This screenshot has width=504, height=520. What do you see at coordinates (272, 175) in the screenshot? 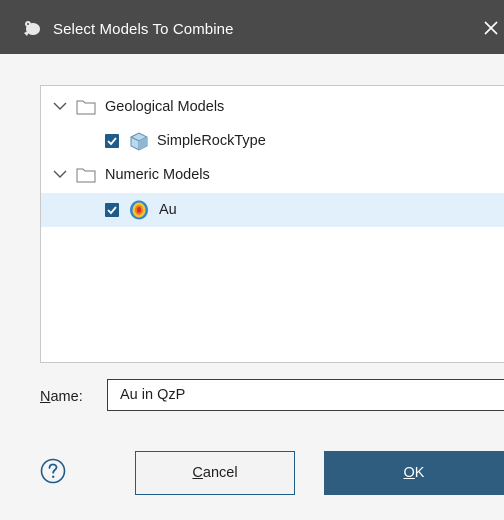
I see `tree-group-numeric-models: Numeric Models` at bounding box center [272, 175].